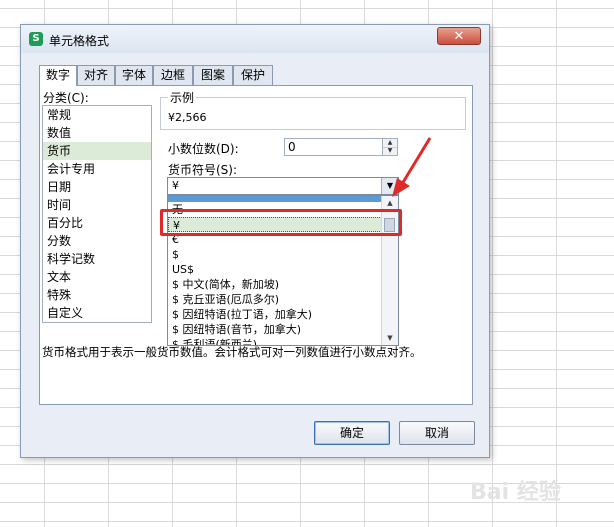 The image size is (614, 527). What do you see at coordinates (58, 75) in the screenshot?
I see `tab-number: 数字` at bounding box center [58, 75].